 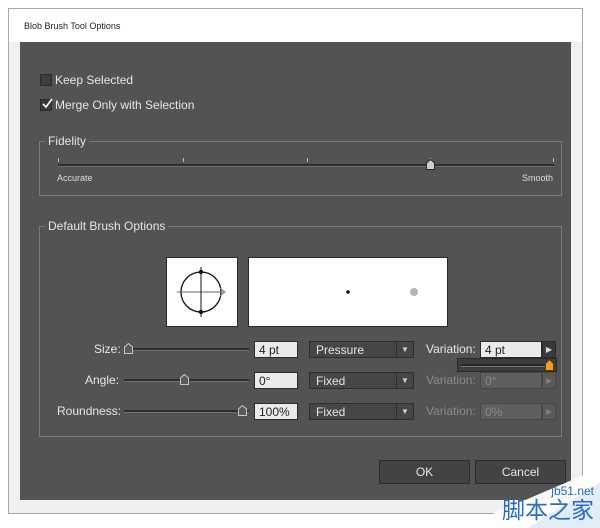 I want to click on angle-label: Angle:, so click(x=102, y=380).